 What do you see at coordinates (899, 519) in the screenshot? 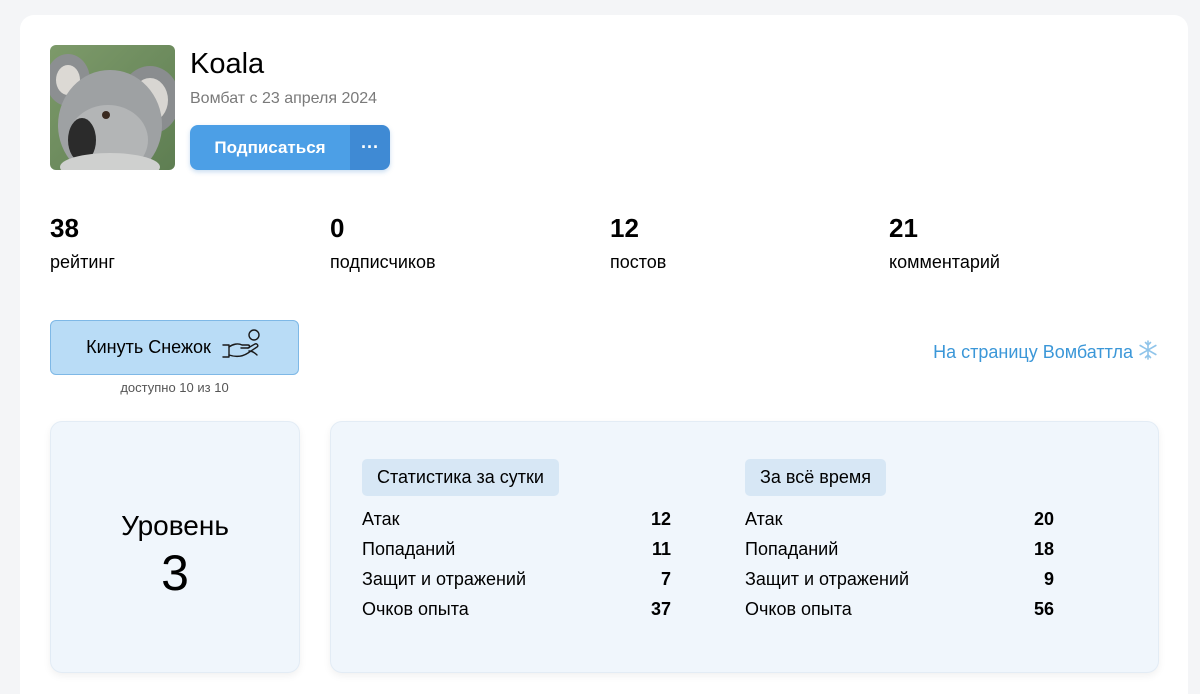
I see `stat-row: Атак 20` at bounding box center [899, 519].